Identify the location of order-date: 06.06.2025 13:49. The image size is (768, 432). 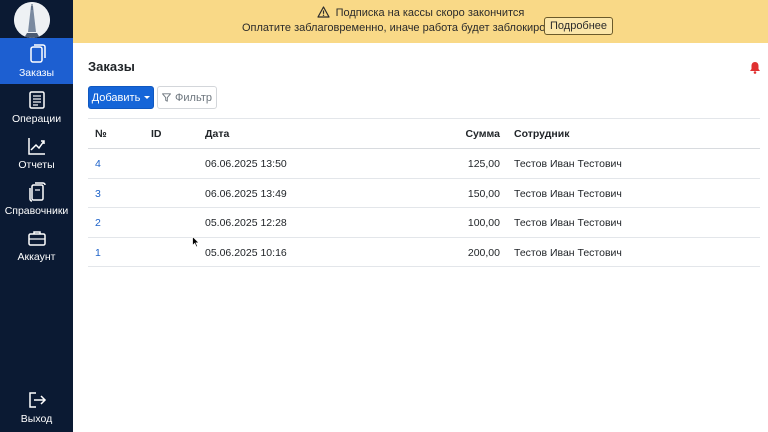
(246, 193).